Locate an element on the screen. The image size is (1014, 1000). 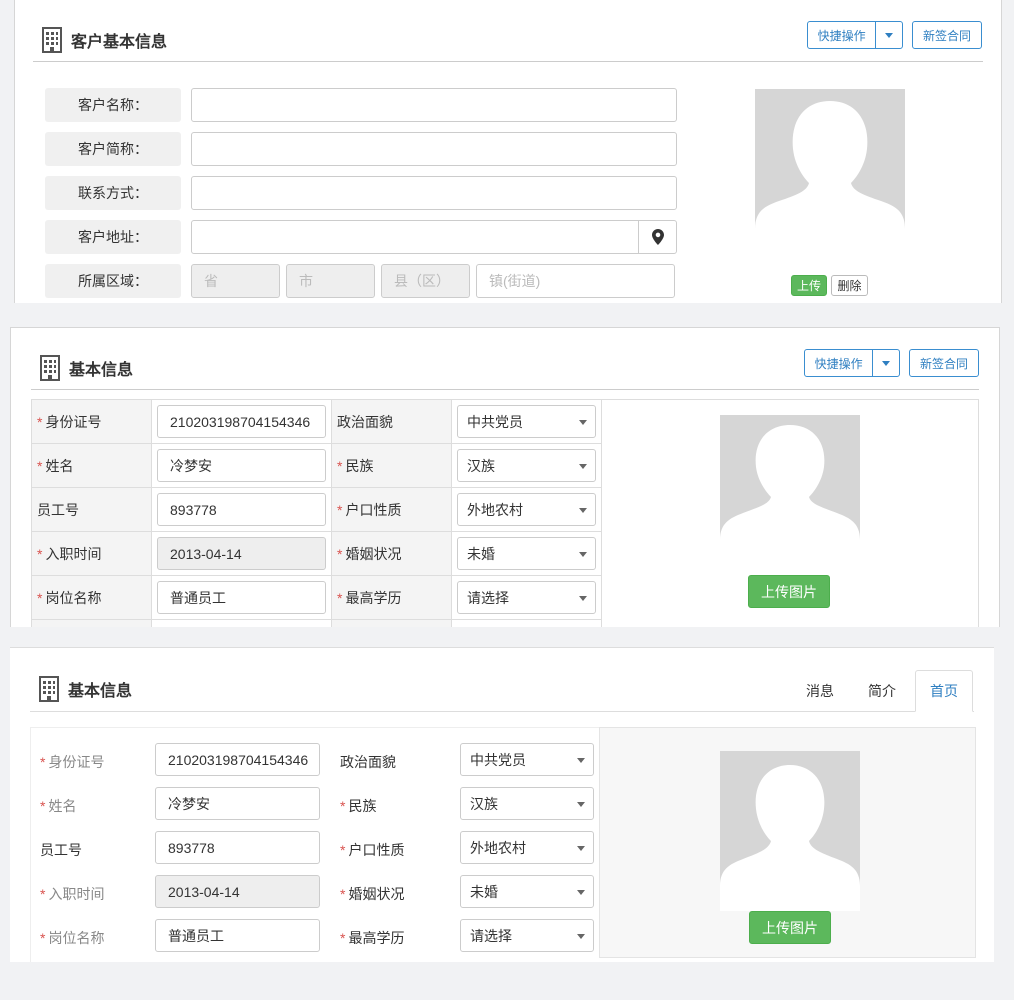
label-address: 客户地址： is located at coordinates (113, 237).